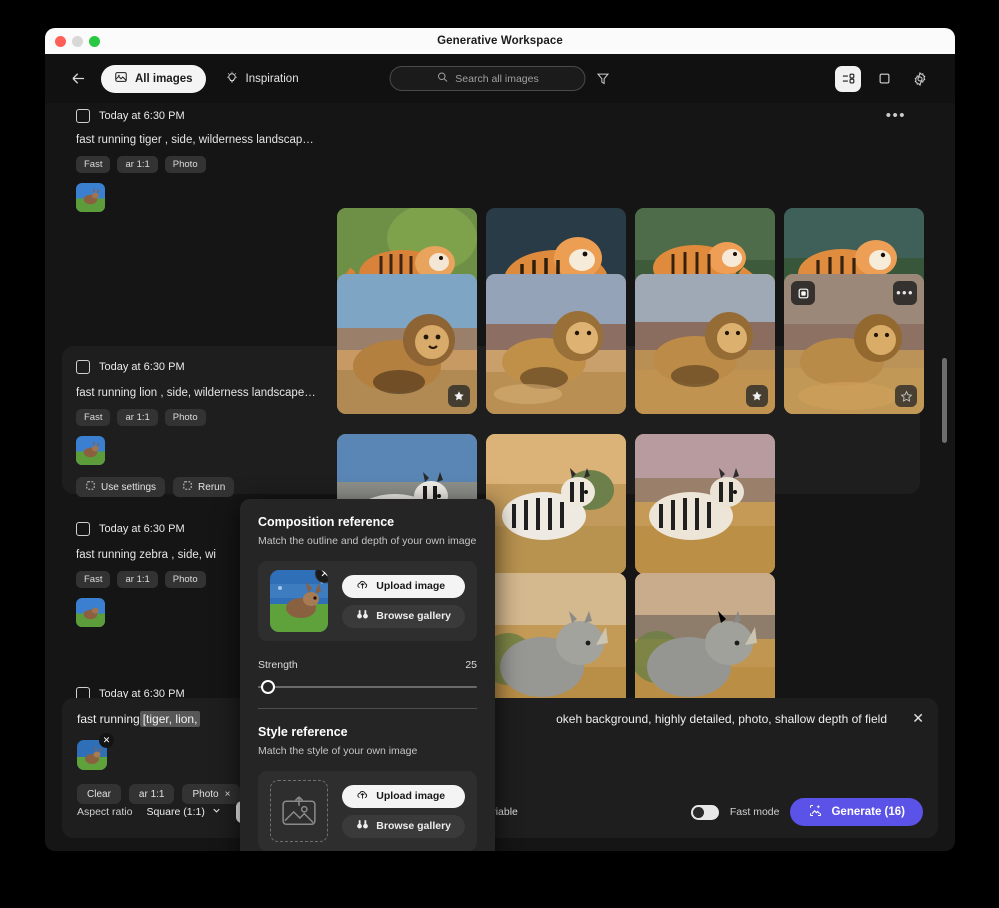  What do you see at coordinates (164, 78) in the screenshot?
I see `tab-all-images-label: All images` at bounding box center [164, 78].